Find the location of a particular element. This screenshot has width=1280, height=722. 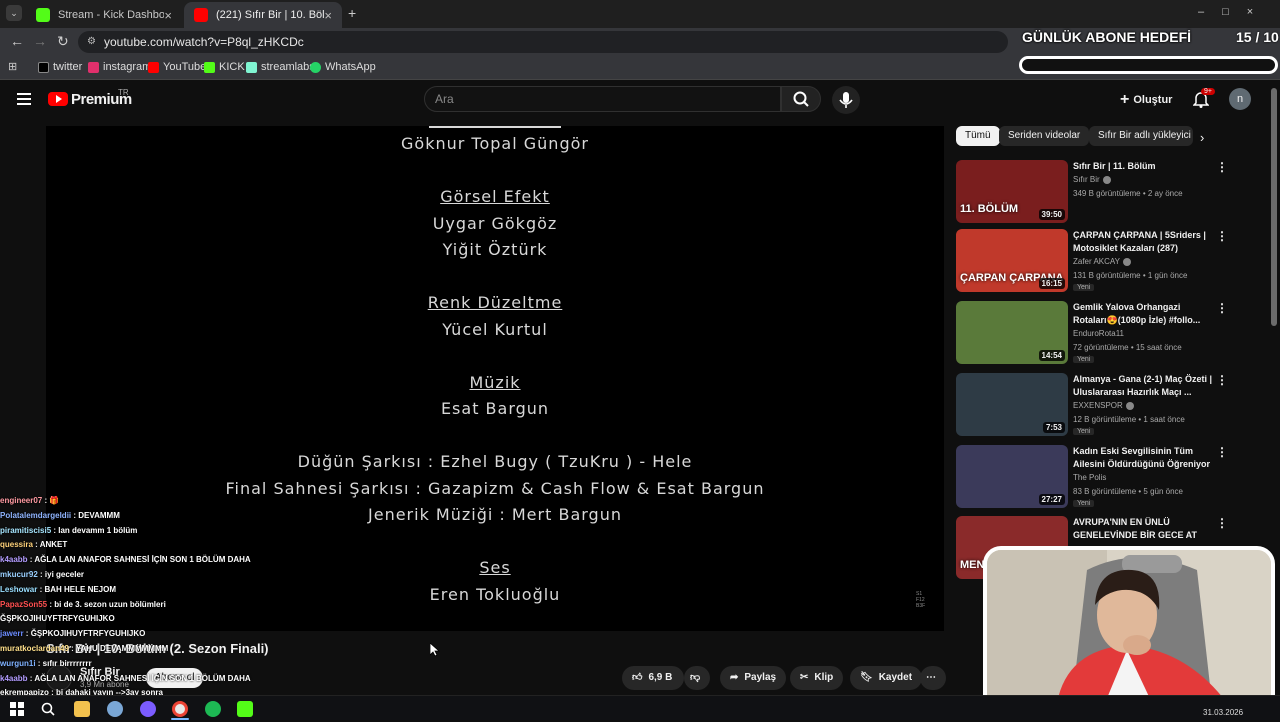

chat-username: mkucur92 is located at coordinates (19, 574).